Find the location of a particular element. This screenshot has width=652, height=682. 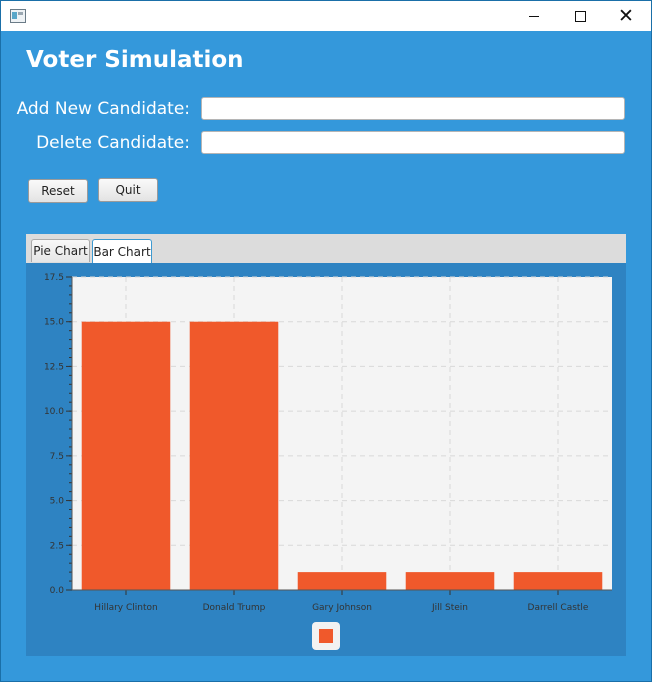

y-tick-label: 10.0 is located at coordinates (54, 412).